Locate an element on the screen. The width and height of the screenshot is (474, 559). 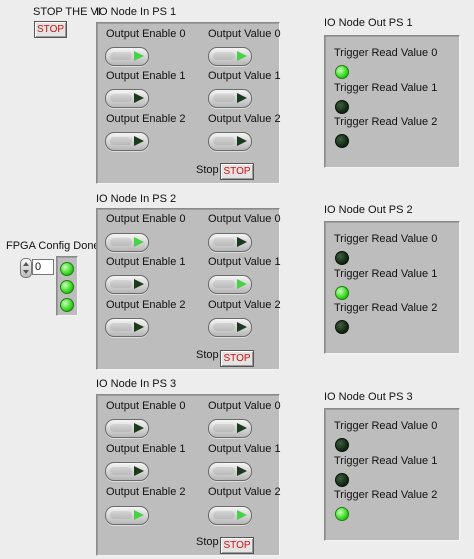
fpga-led-array is located at coordinates (67, 286).